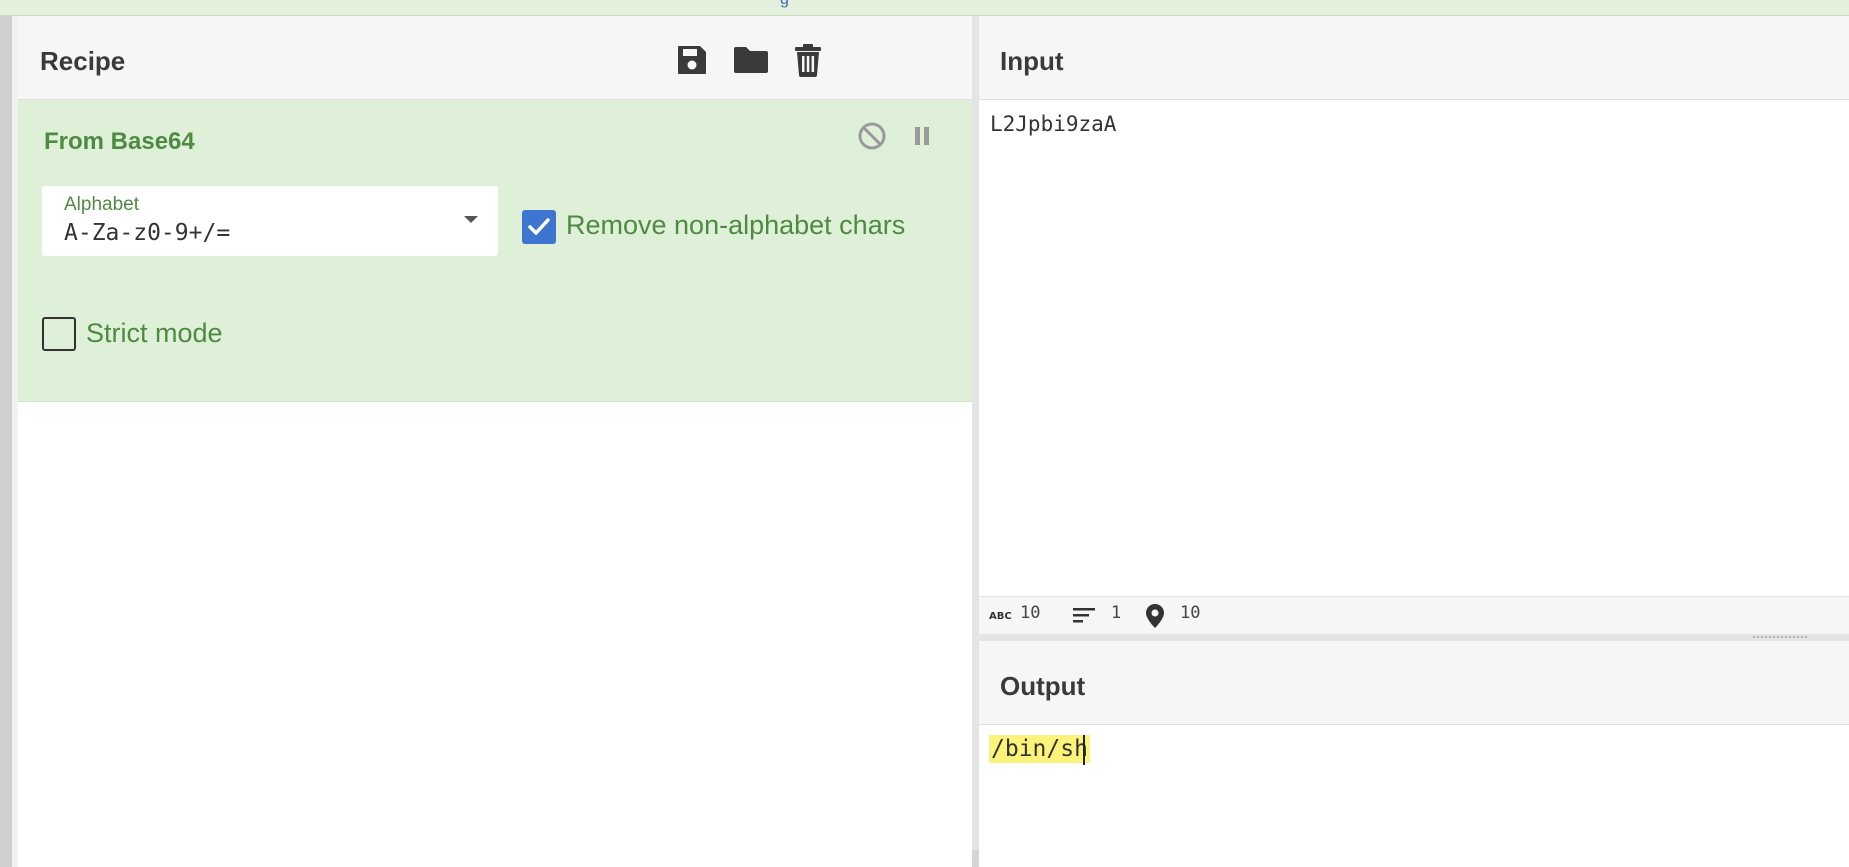  What do you see at coordinates (975, 441) in the screenshot?
I see `column-resize-handle` at bounding box center [975, 441].